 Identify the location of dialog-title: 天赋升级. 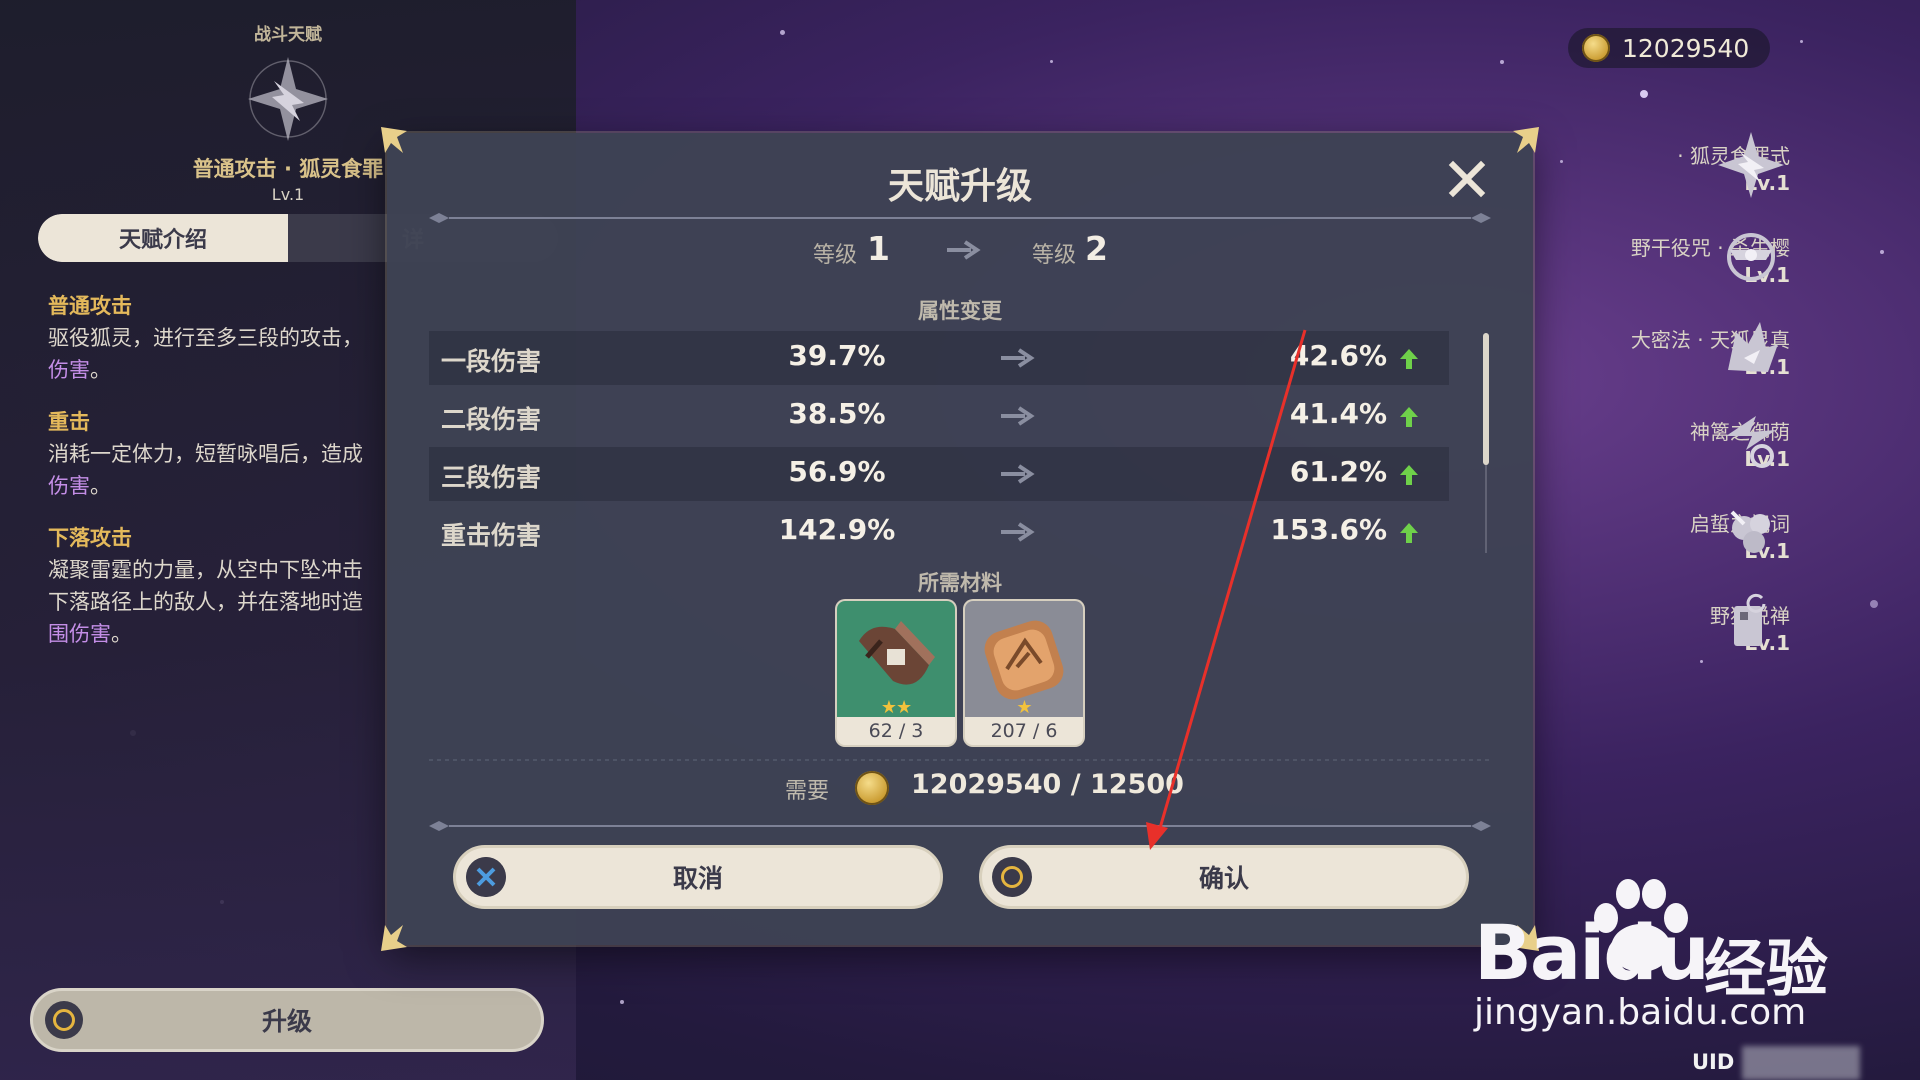
(959, 186).